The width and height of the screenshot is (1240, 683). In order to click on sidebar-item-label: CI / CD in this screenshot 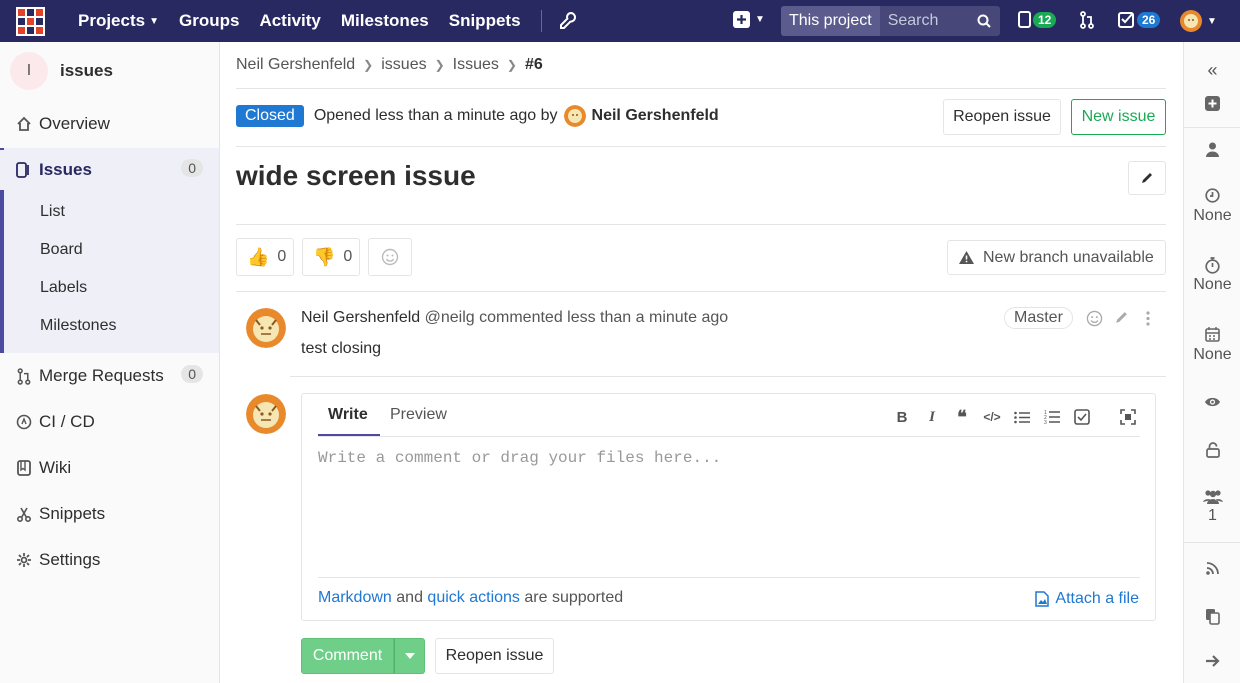, I will do `click(67, 421)`.